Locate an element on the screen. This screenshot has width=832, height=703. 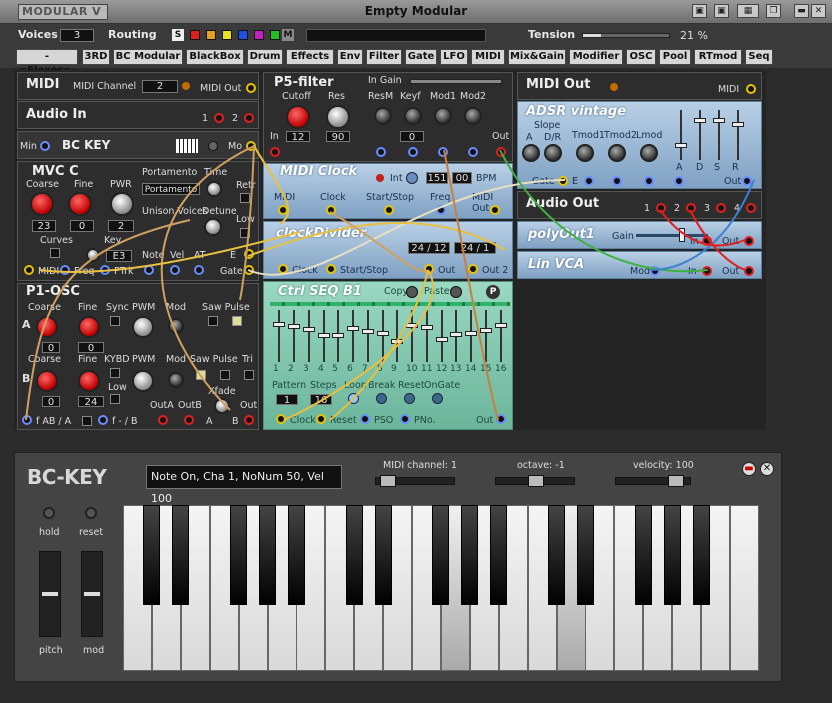
seq-faders is located at coordinates (390, 336).